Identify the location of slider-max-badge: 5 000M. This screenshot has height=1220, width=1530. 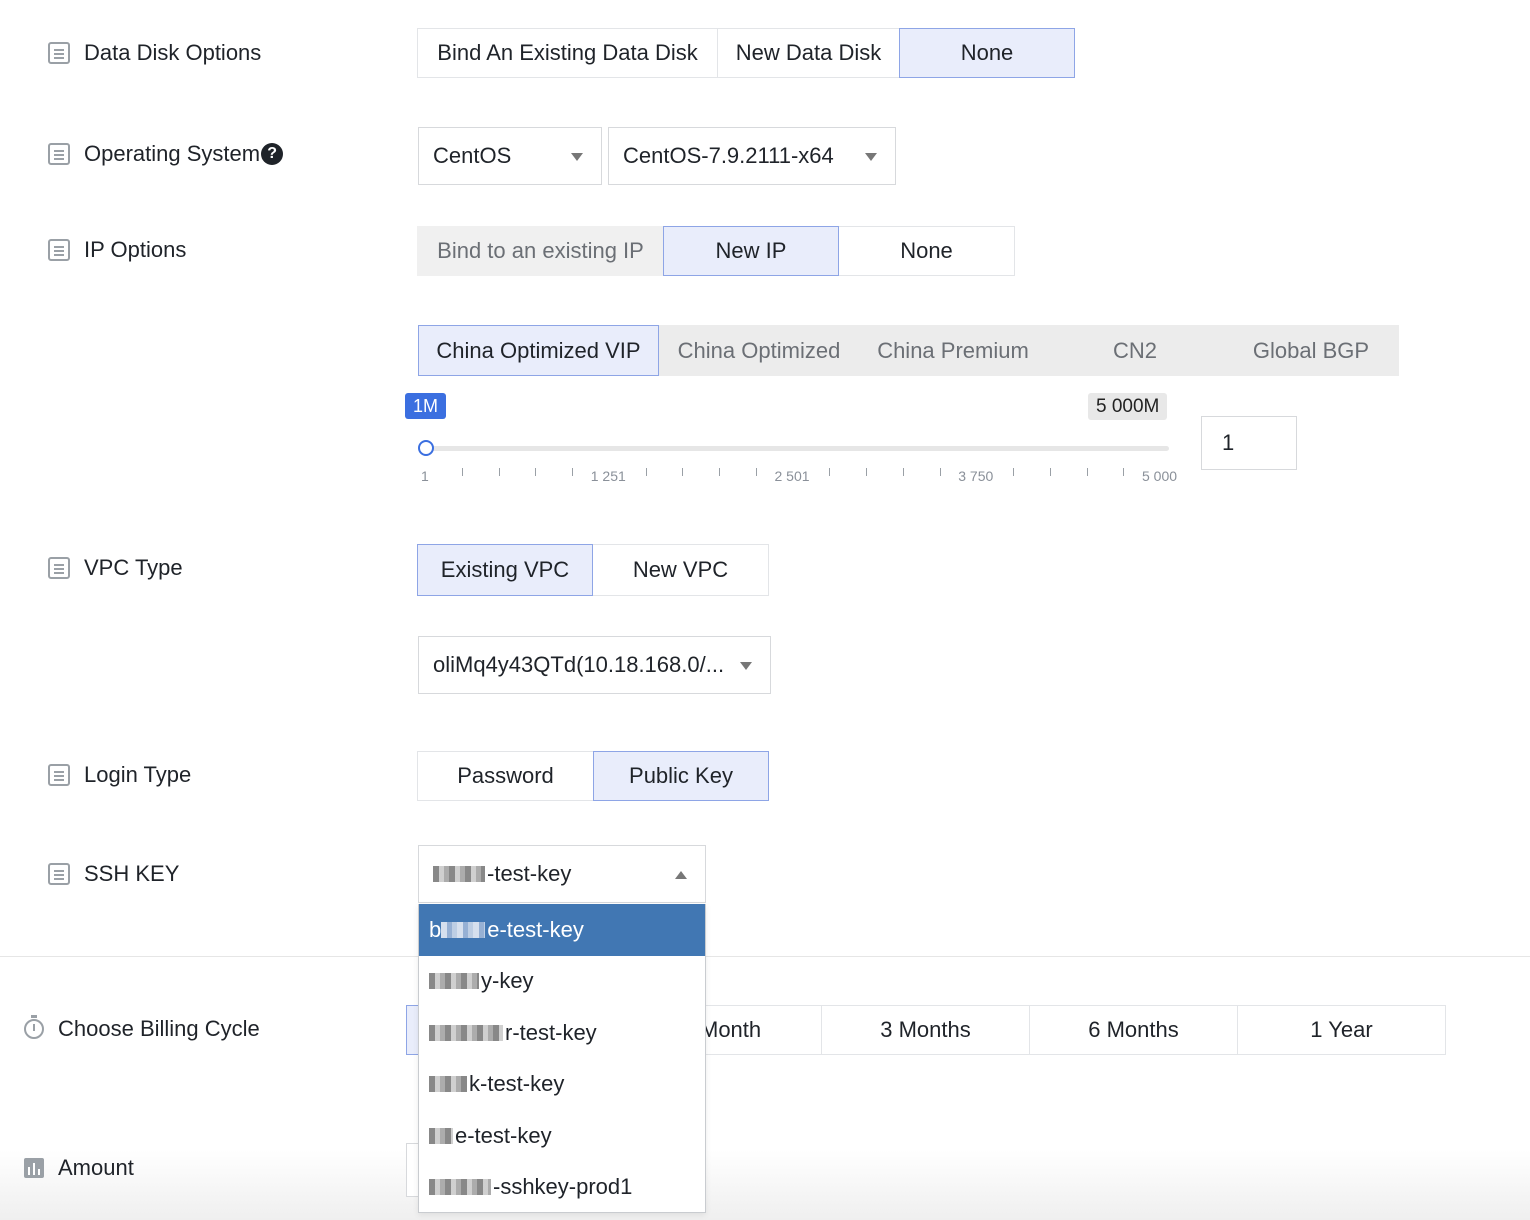
(1128, 406).